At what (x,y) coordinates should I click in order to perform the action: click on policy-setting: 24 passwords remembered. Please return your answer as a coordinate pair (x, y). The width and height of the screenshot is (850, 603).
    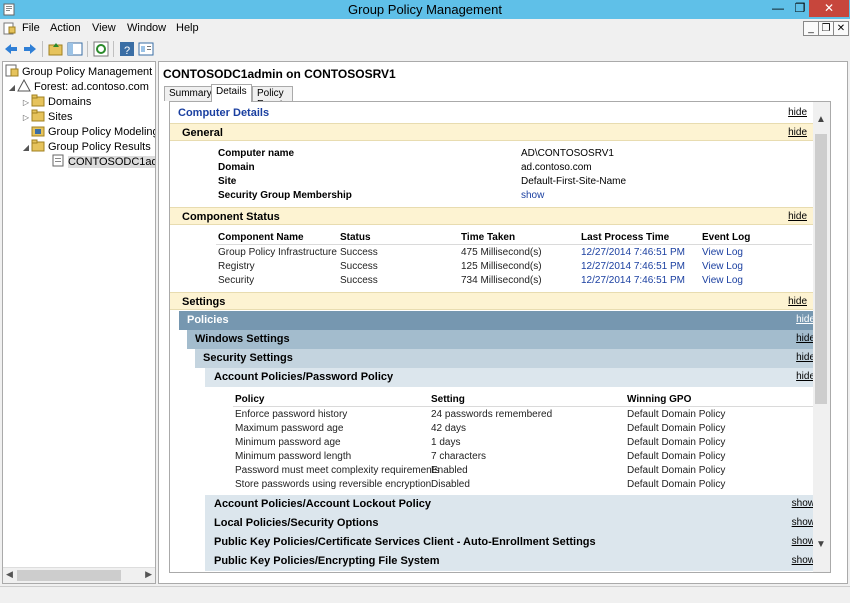
    Looking at the image, I should click on (492, 414).